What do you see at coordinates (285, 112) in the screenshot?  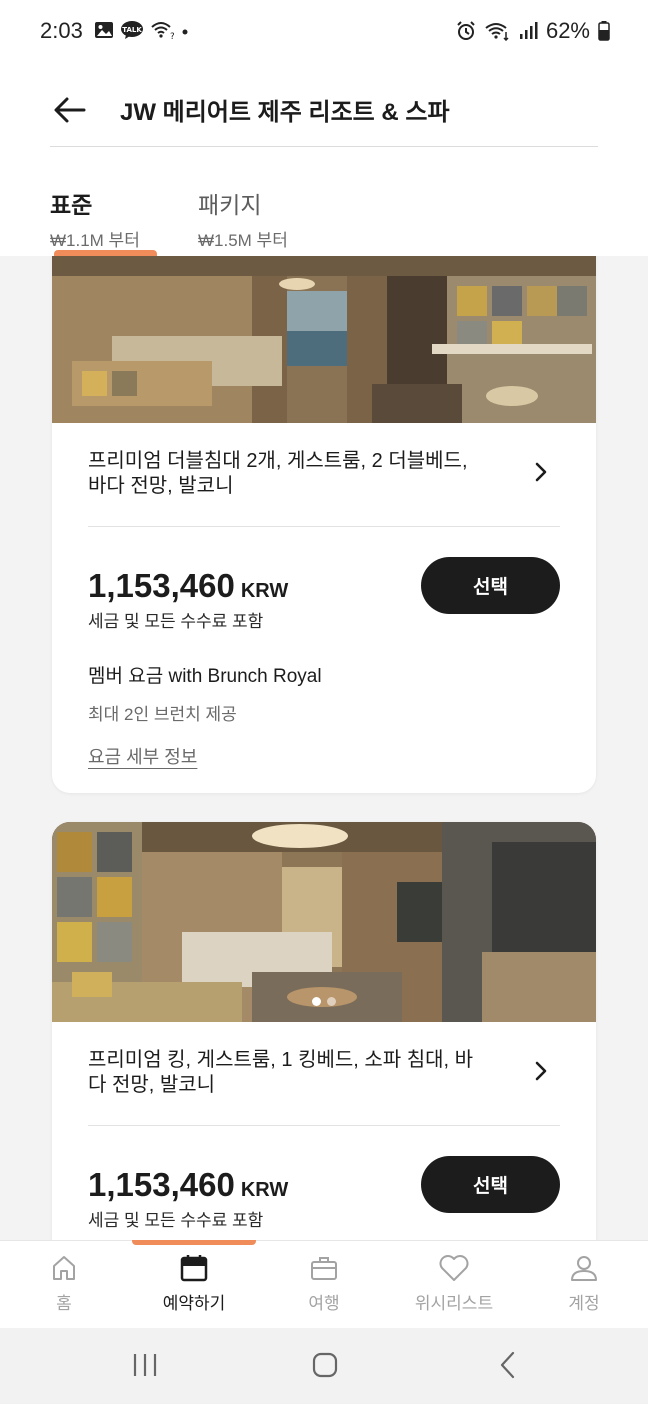 I see `hotel-title: JW 메리어트 제주 리조트 & 스파` at bounding box center [285, 112].